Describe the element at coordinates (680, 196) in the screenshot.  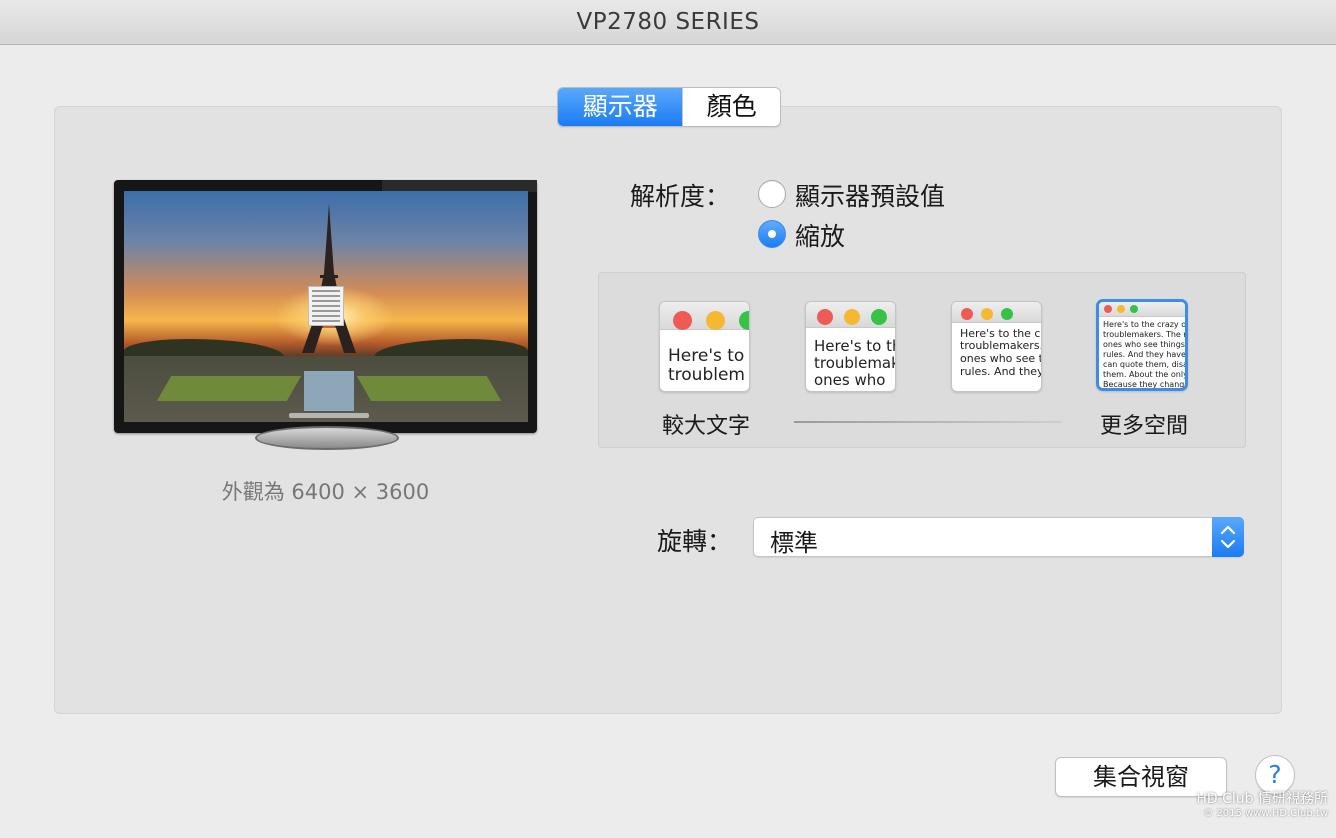
I see `resolution-label: 解析度：` at that location.